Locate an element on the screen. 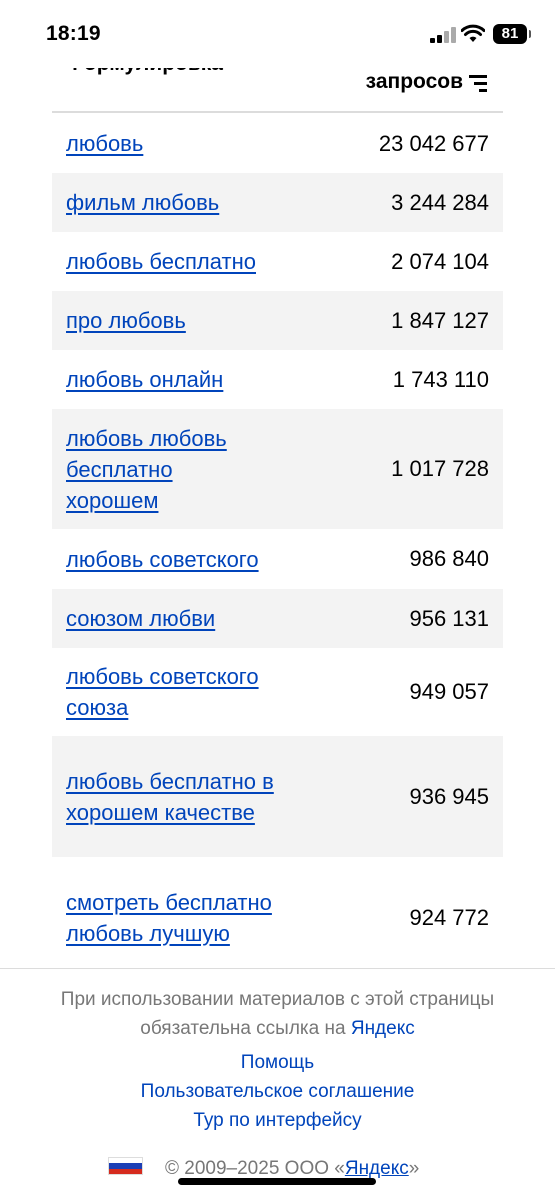 The image size is (555, 1200). status-bar: 18:19 81 is located at coordinates (277, 34).